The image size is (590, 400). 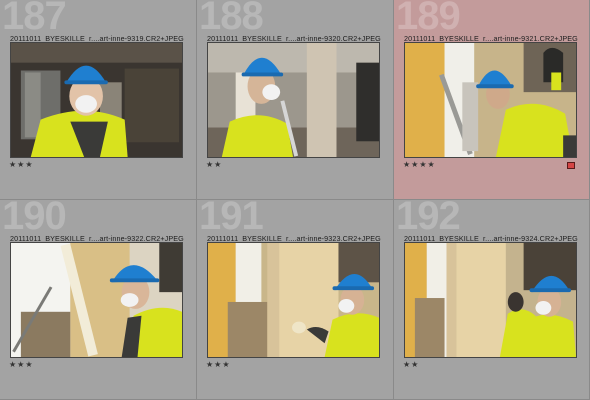 I want to click on star-rating: ★★★★, so click(x=419, y=164).